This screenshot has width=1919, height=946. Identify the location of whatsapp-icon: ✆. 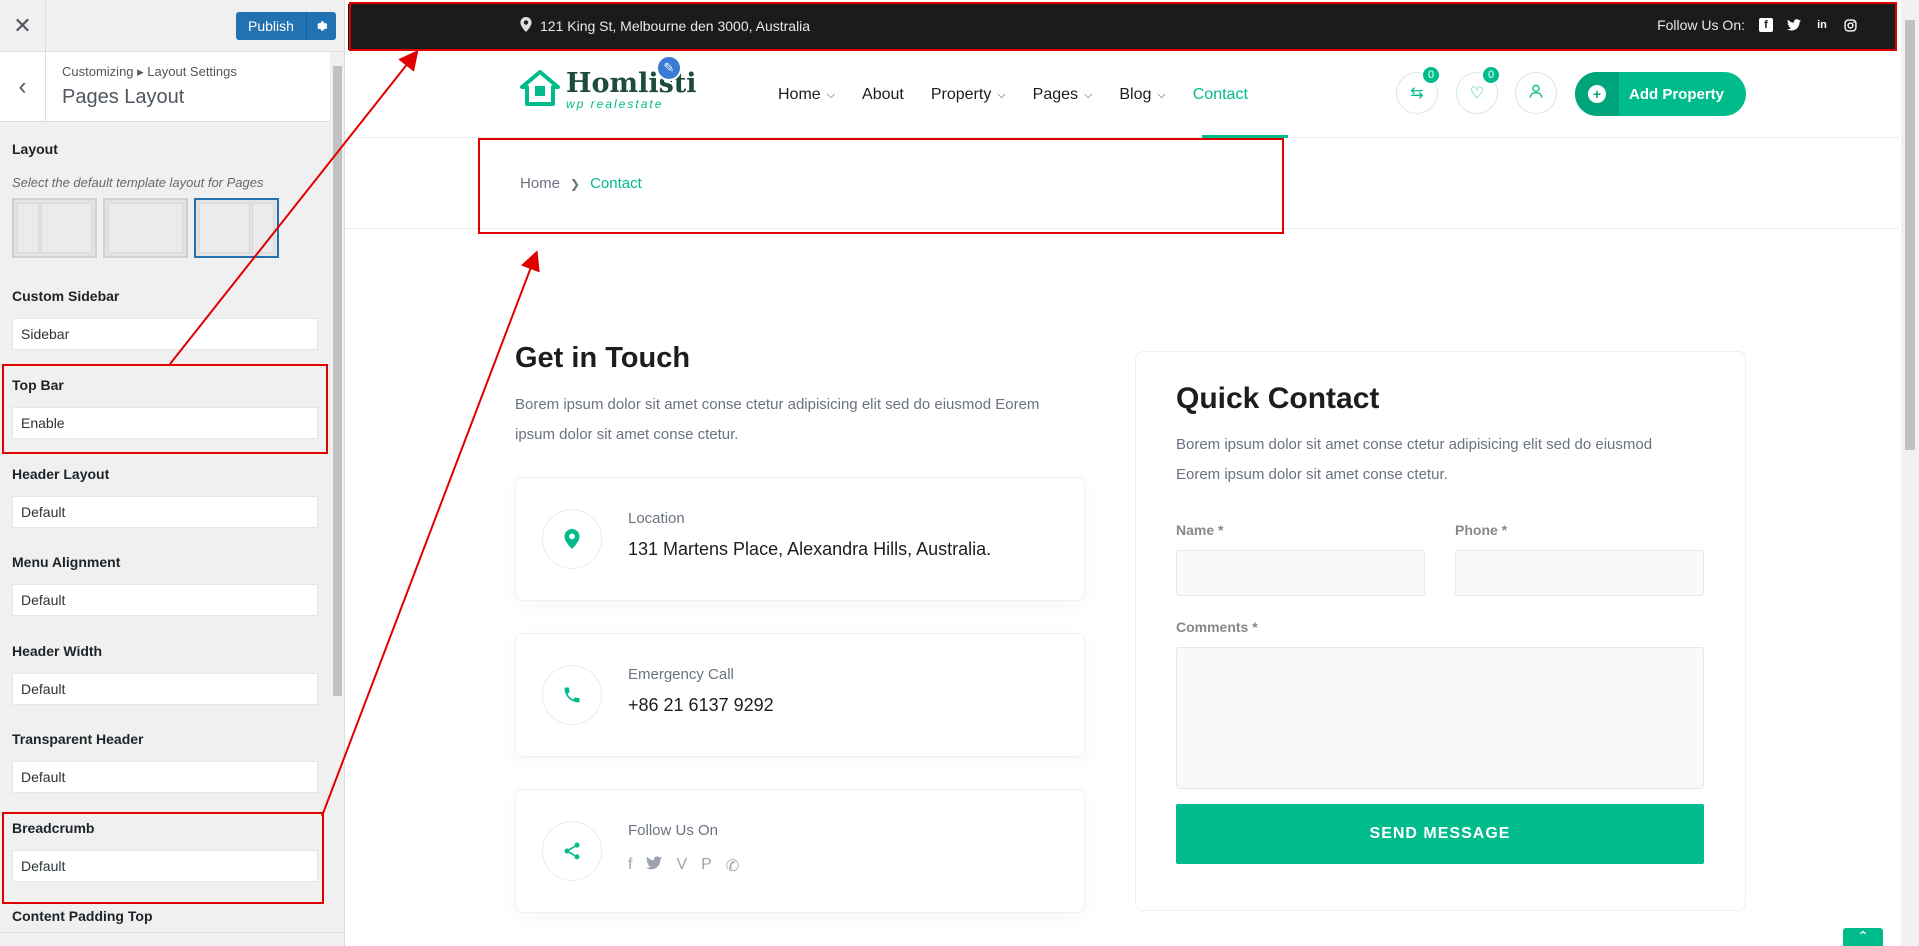
(732, 866).